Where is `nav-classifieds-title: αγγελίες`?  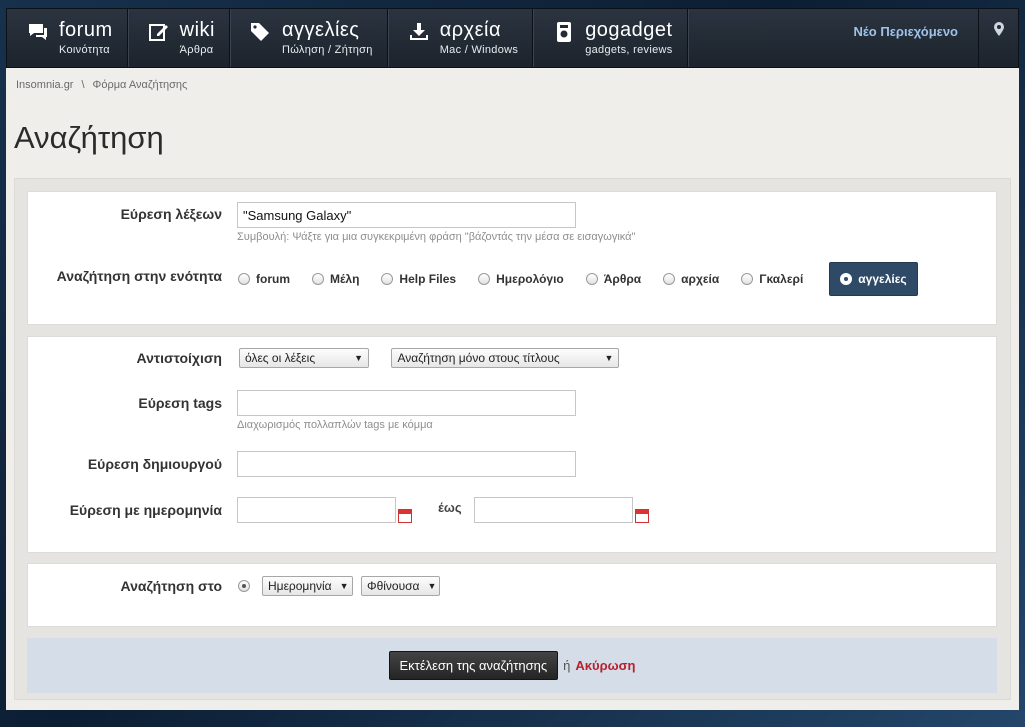
nav-classifieds-title: αγγελίες is located at coordinates (320, 30).